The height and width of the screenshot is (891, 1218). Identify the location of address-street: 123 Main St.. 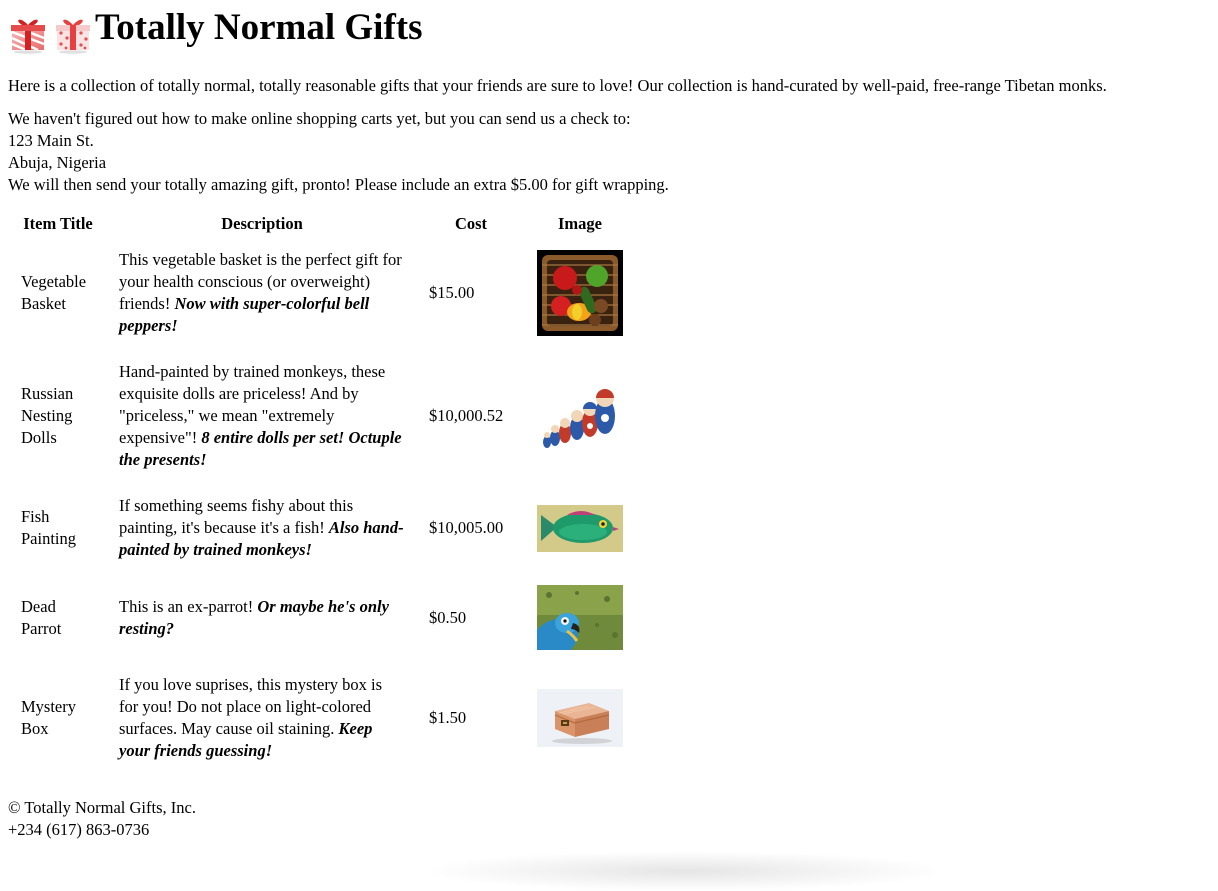
(51, 140).